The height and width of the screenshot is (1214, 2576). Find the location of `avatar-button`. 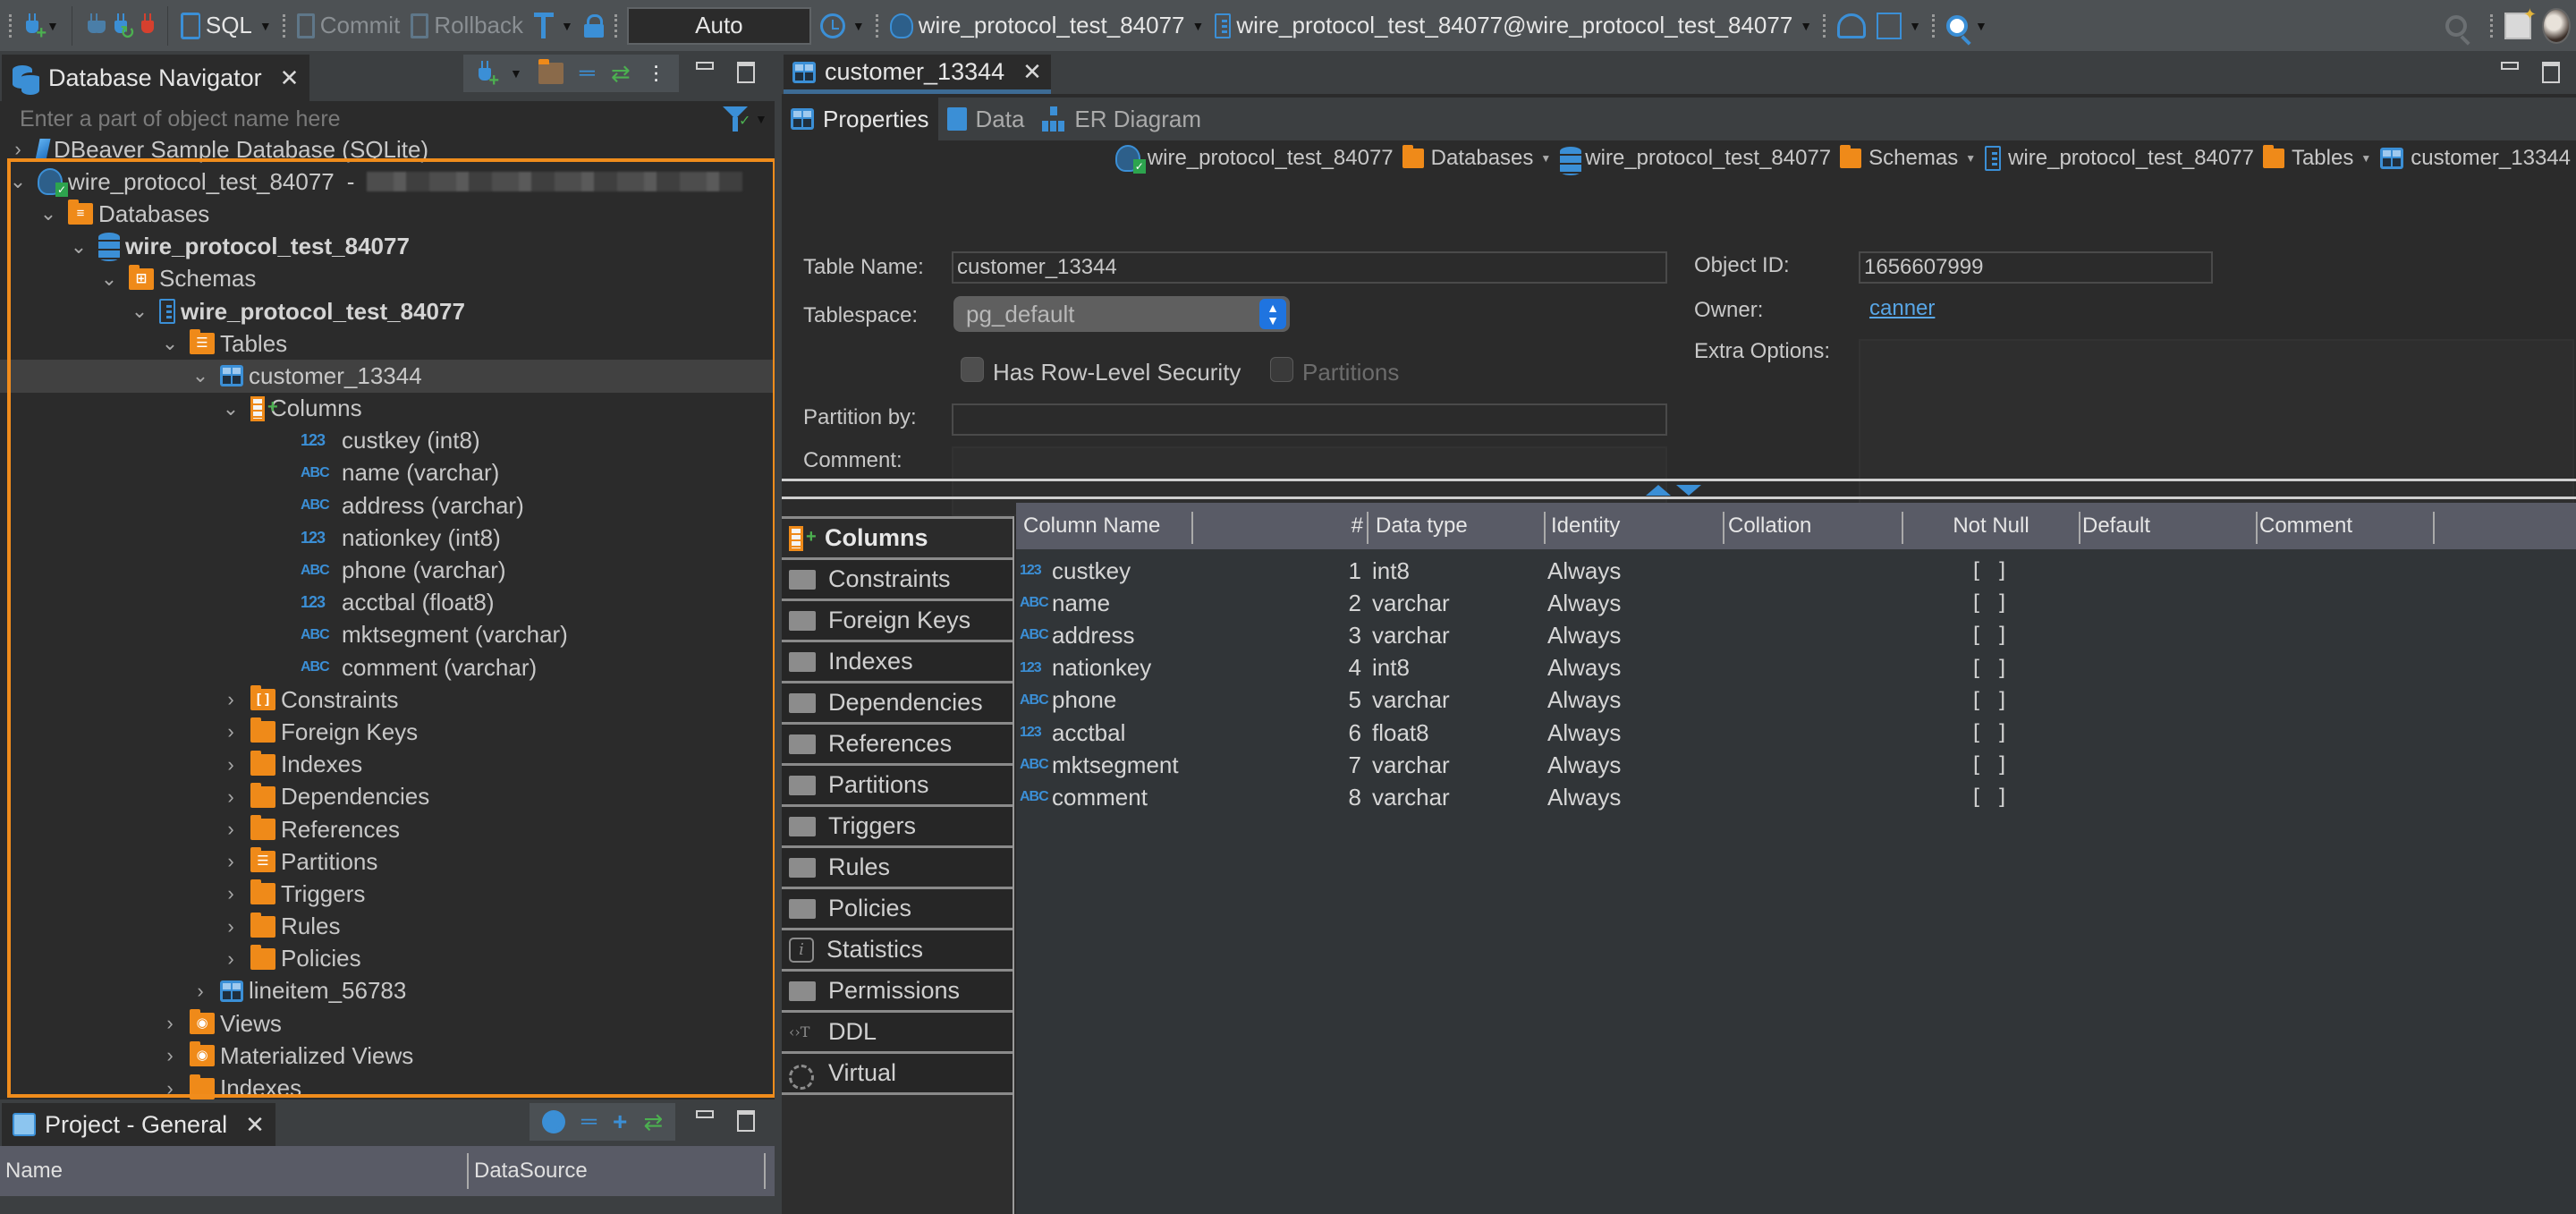

avatar-button is located at coordinates (2556, 26).